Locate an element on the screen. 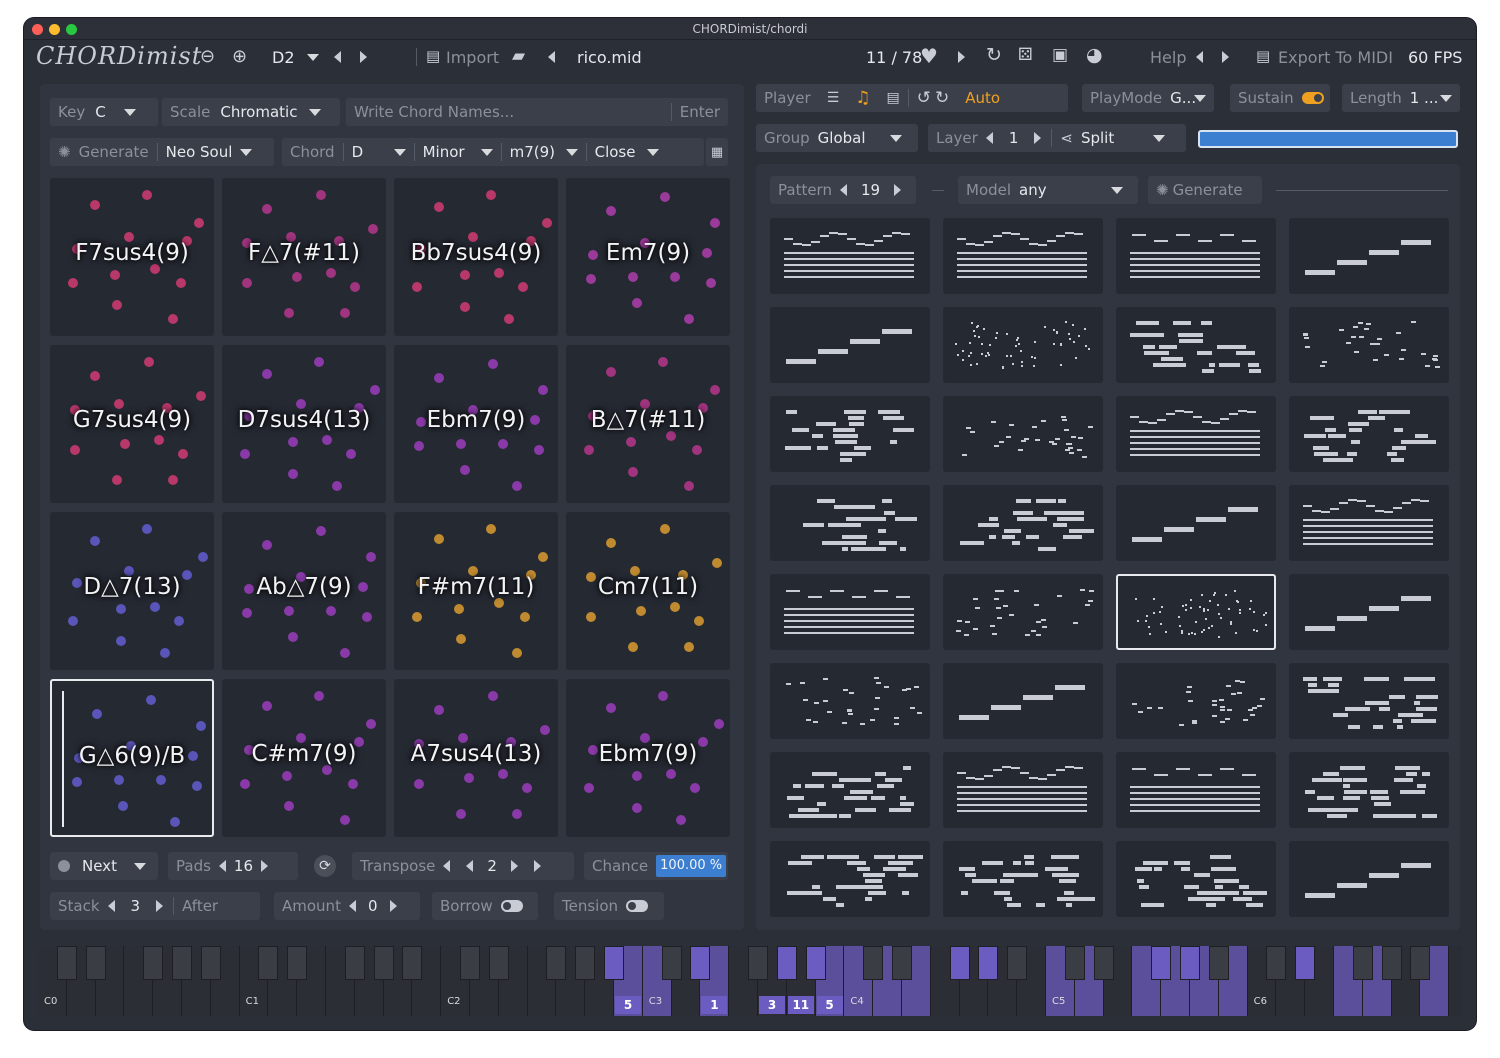 The image size is (1500, 1058). zoom-in-icon: ⊕ is located at coordinates (239, 56).